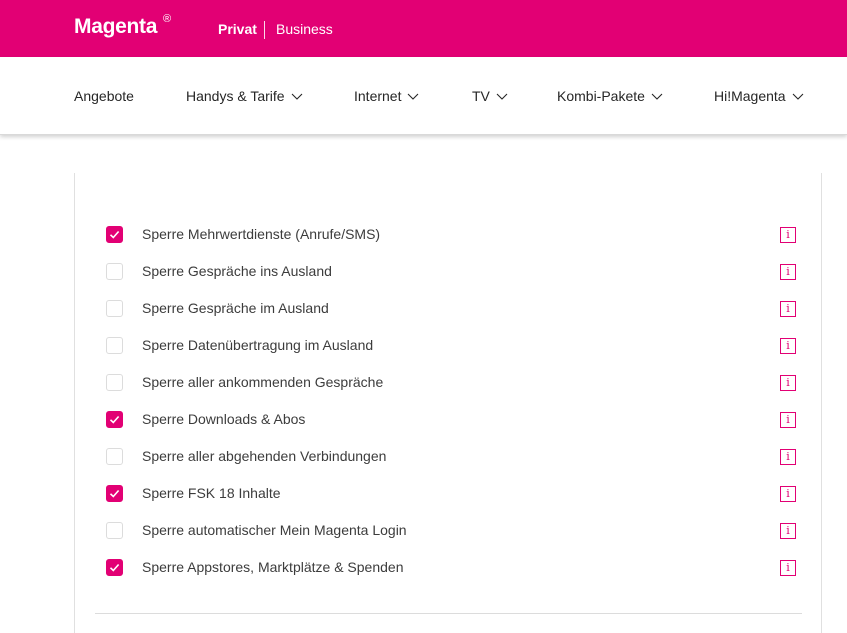 The height and width of the screenshot is (633, 847). What do you see at coordinates (237, 29) in the screenshot?
I see `segment-privat-link: Privat` at bounding box center [237, 29].